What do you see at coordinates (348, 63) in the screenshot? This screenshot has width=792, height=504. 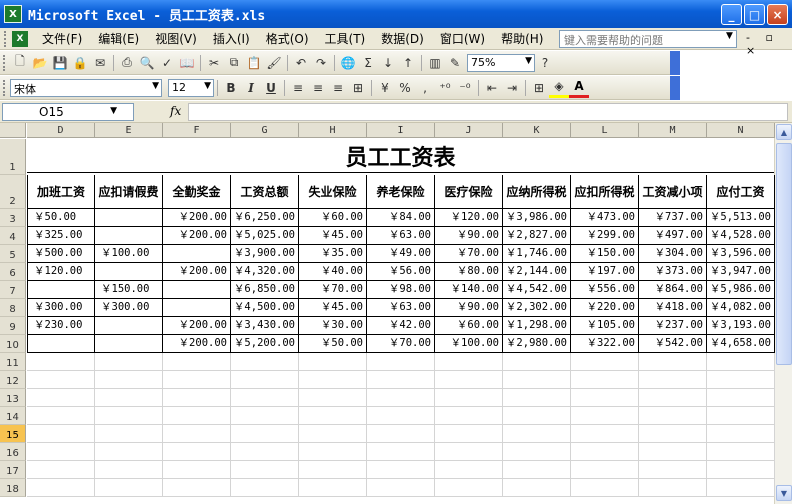 I see `hyperlink-icon: 🌐` at bounding box center [348, 63].